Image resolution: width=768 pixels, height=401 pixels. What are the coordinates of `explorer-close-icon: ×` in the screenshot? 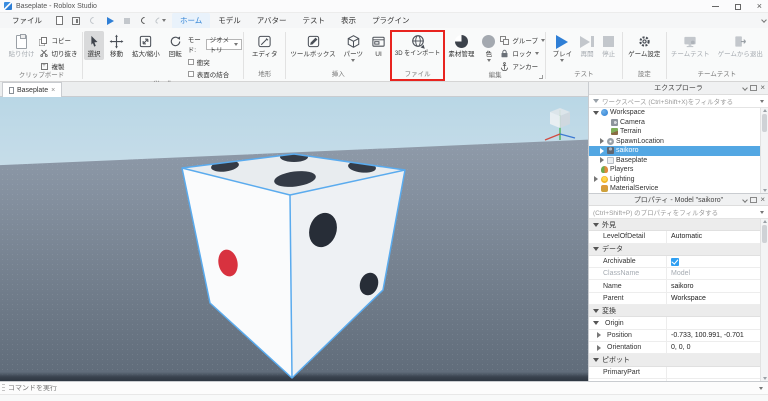 It's located at (762, 88).